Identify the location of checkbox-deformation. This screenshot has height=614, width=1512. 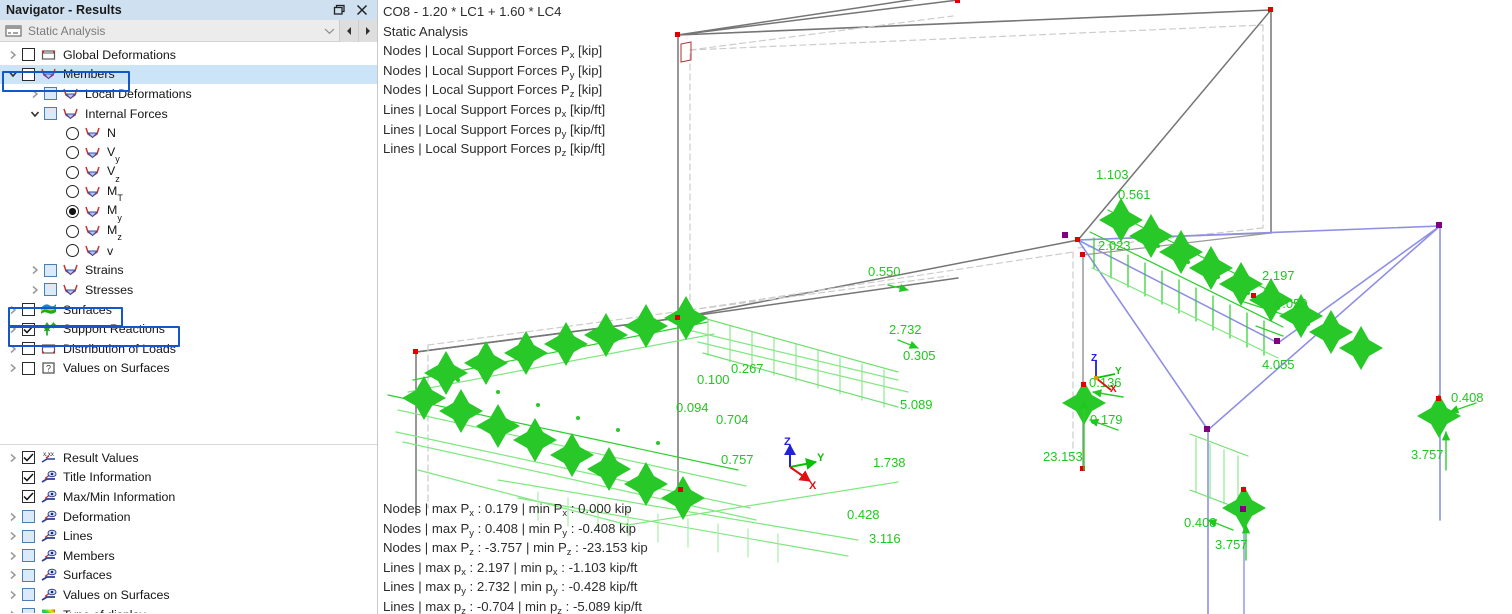
(28, 517).